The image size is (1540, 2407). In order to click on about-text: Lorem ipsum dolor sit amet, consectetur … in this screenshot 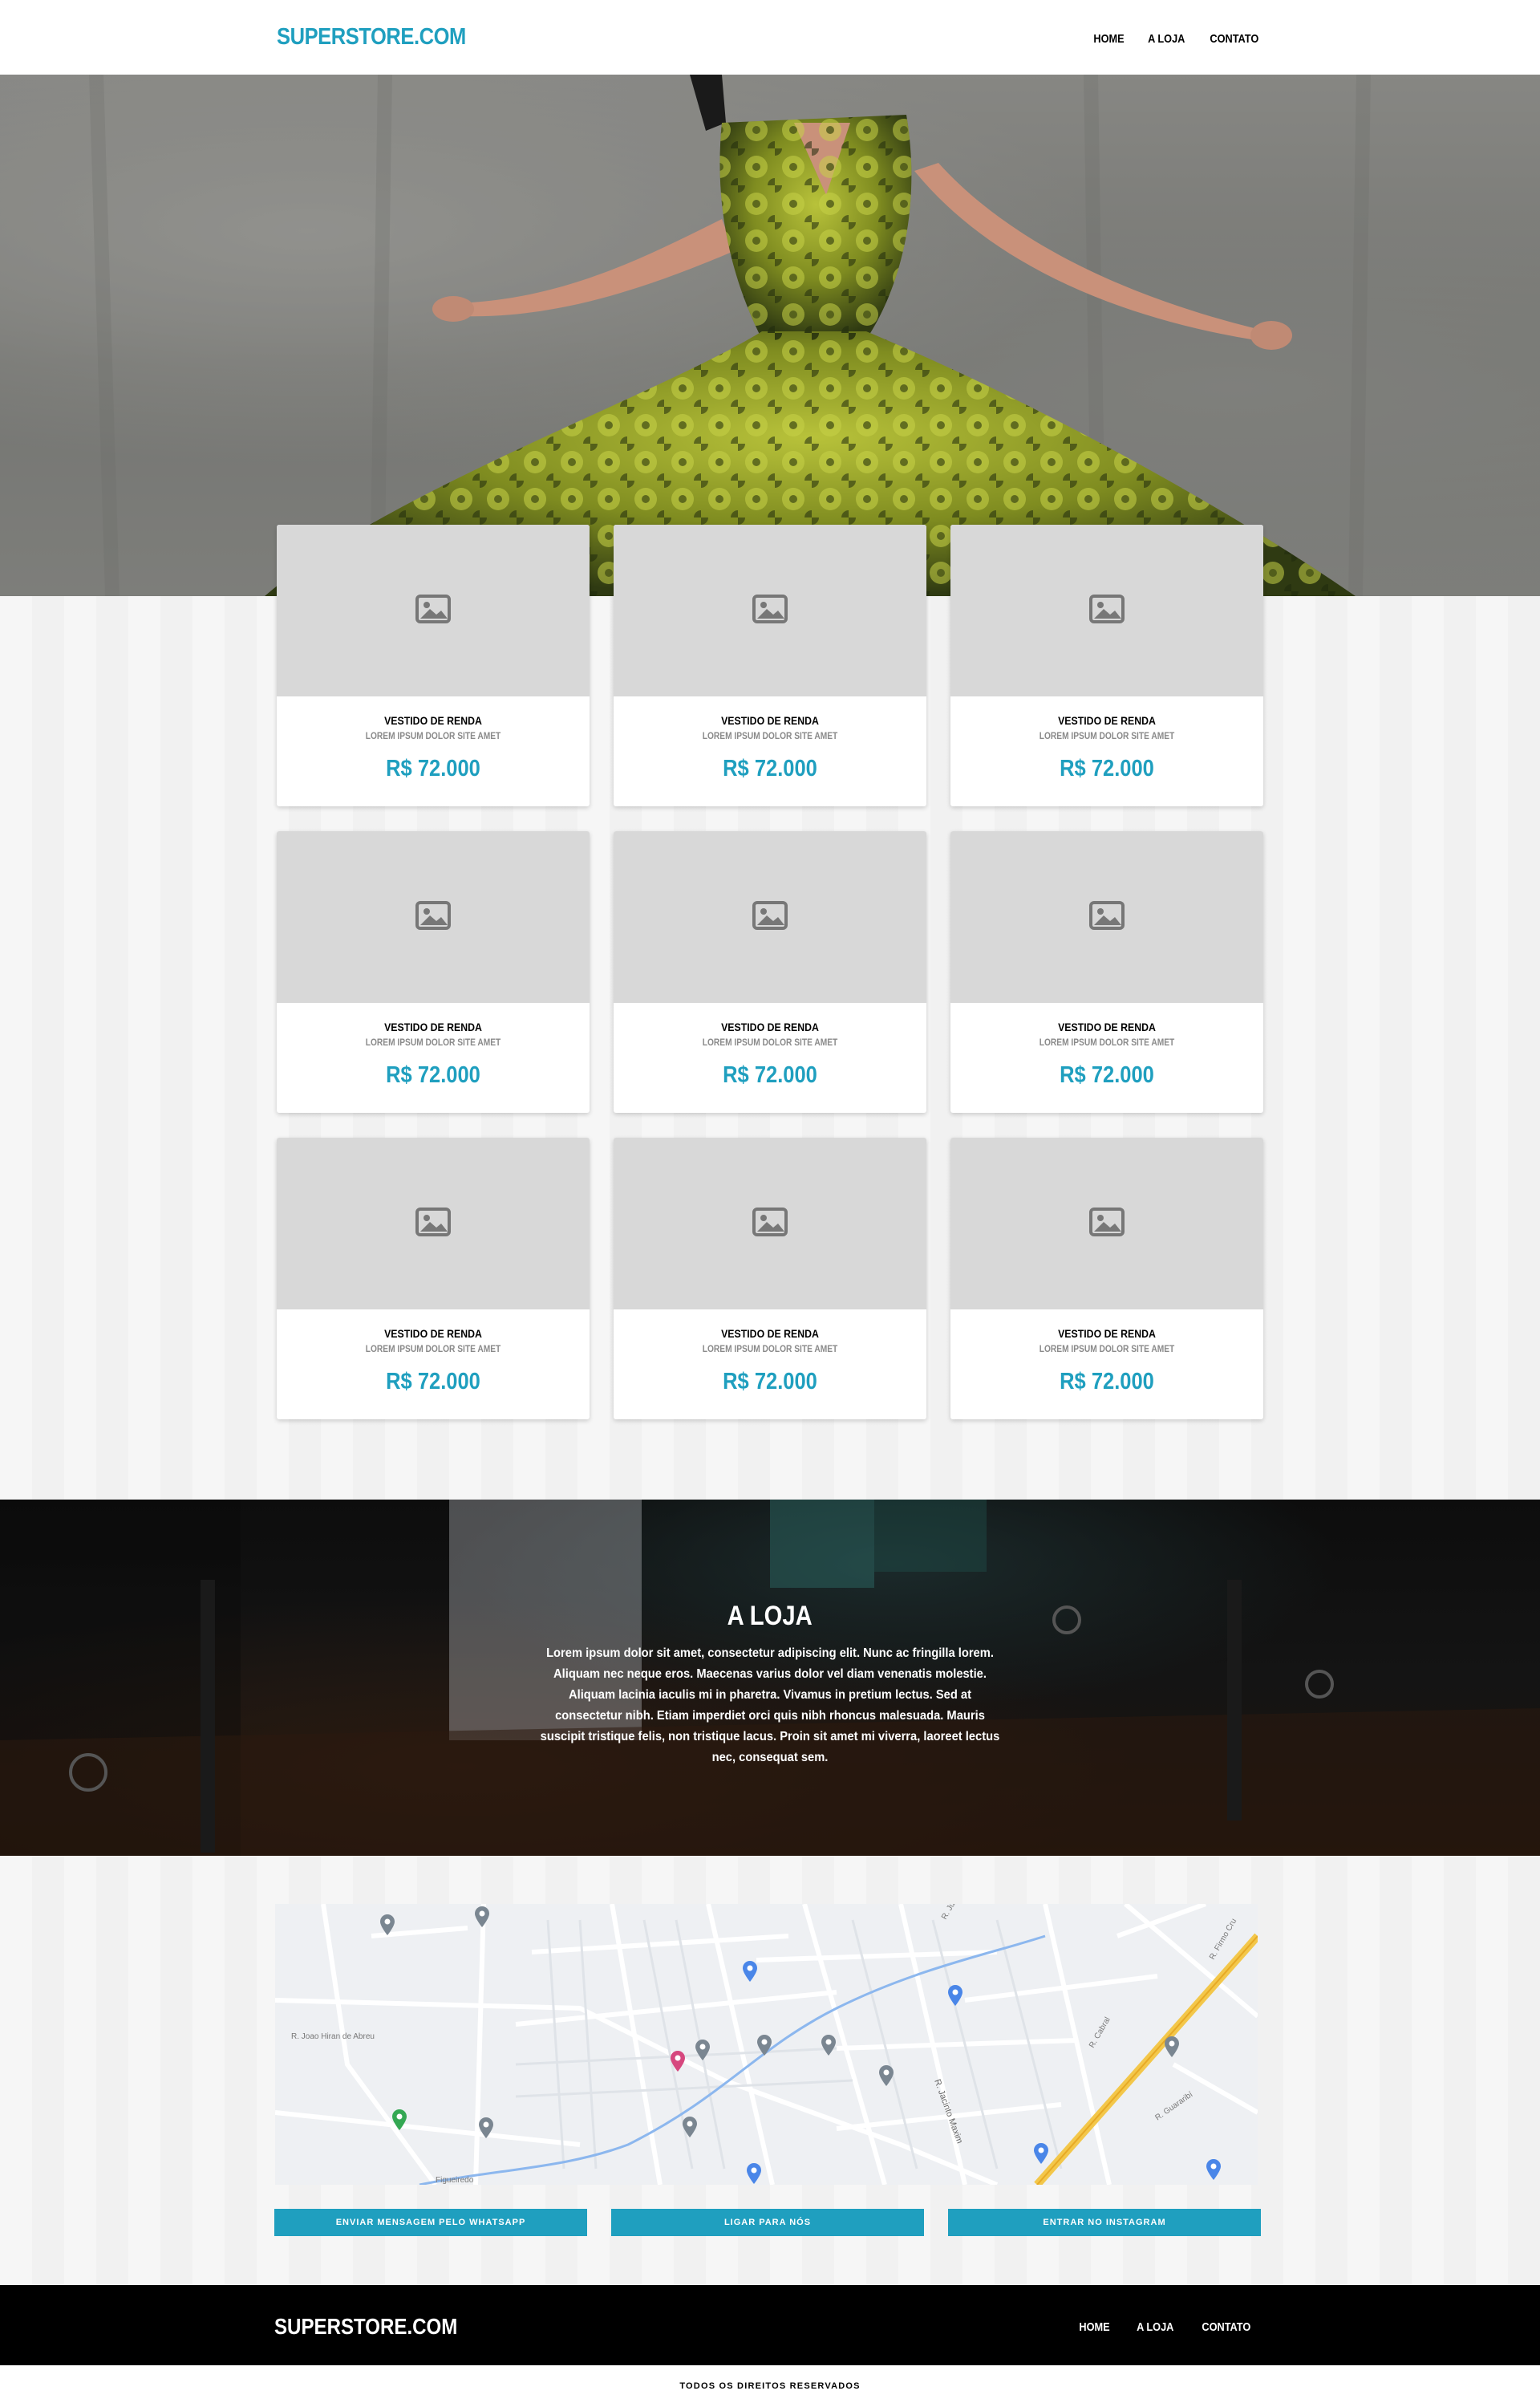, I will do `click(770, 1705)`.